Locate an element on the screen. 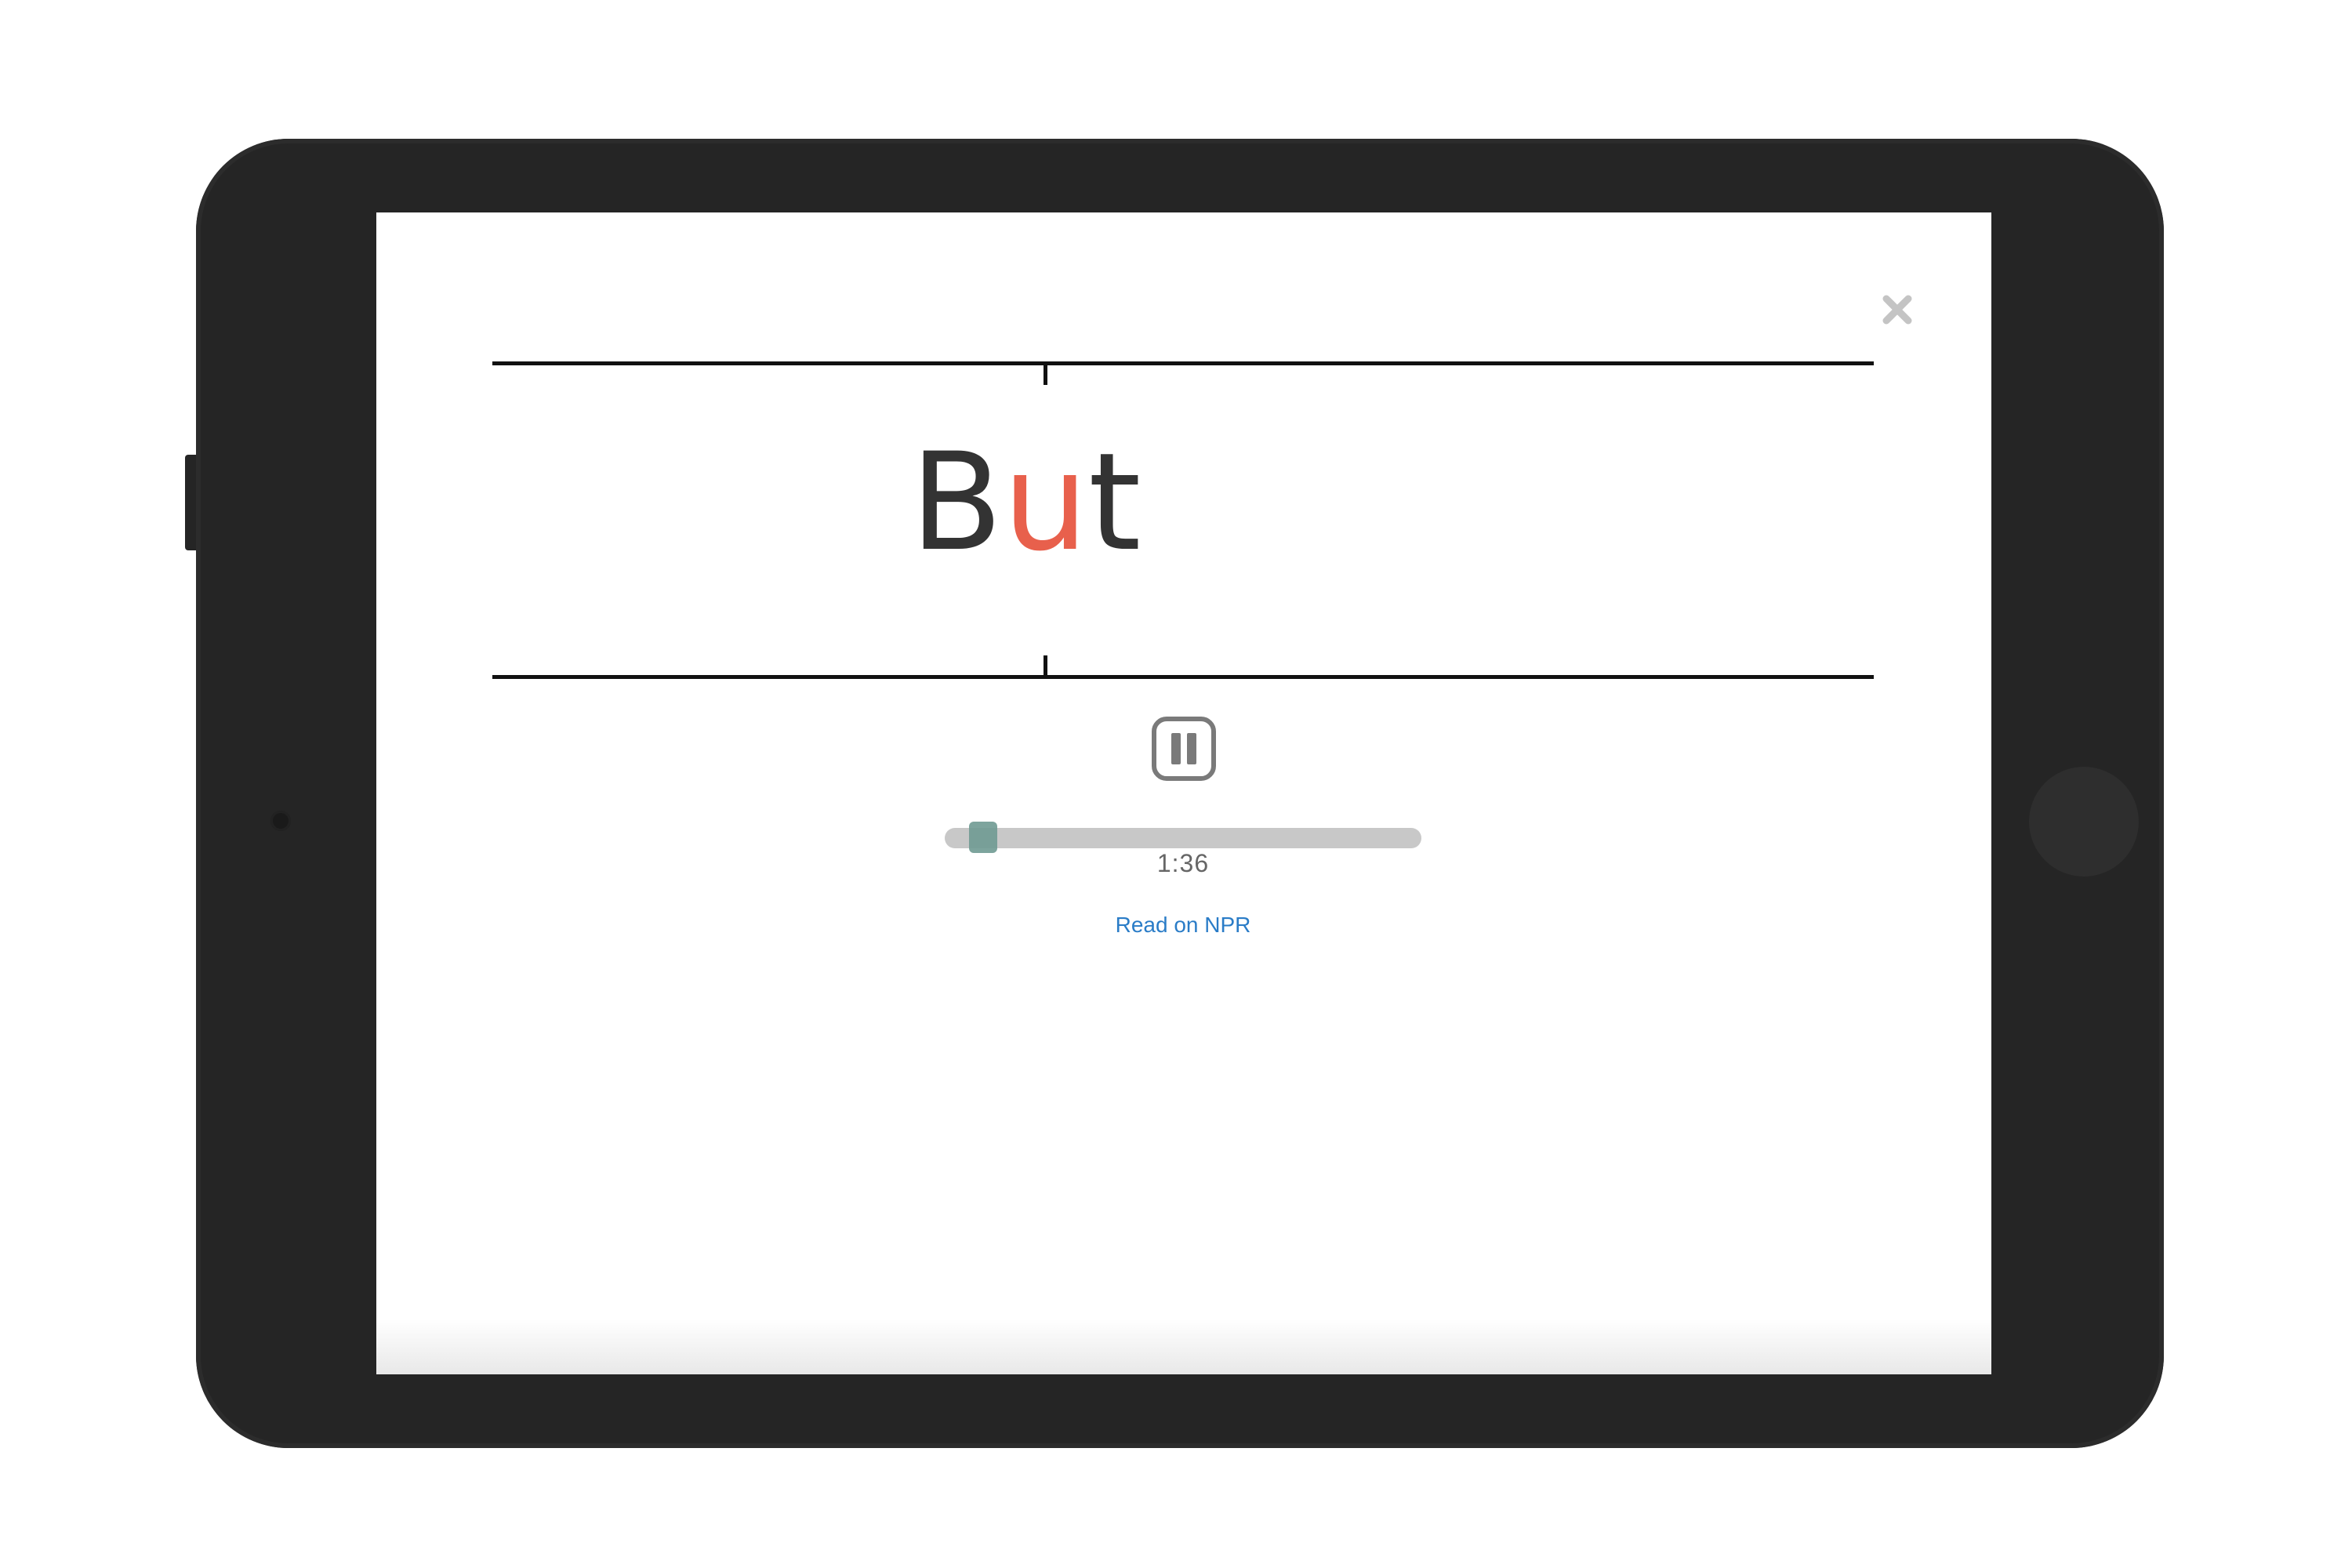 The image size is (2352, 1568). pause-button is located at coordinates (1184, 749).